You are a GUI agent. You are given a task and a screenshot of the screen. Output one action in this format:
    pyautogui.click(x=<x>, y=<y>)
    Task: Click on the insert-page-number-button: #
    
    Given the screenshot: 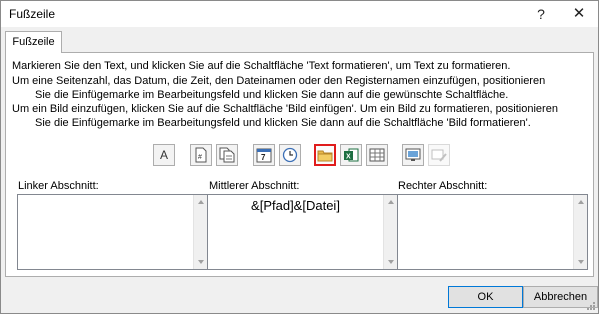 What is the action you would take?
    pyautogui.click(x=201, y=155)
    